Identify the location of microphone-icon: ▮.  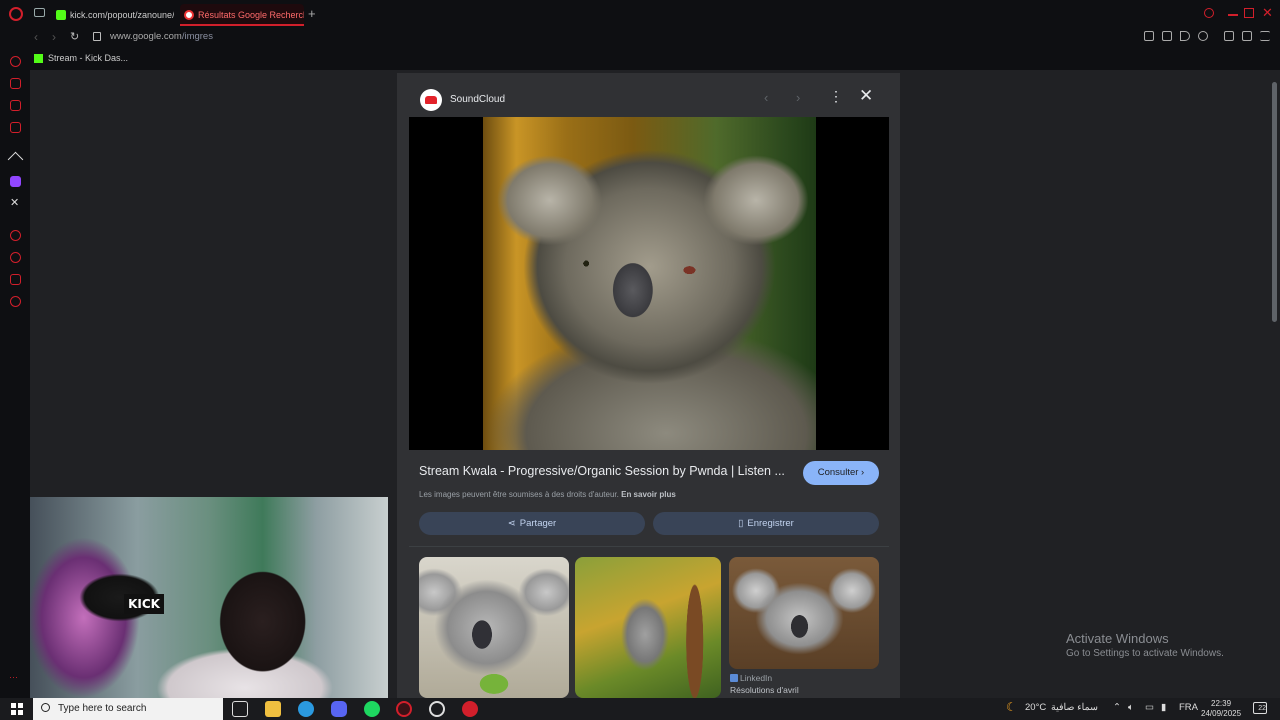
(1163, 707).